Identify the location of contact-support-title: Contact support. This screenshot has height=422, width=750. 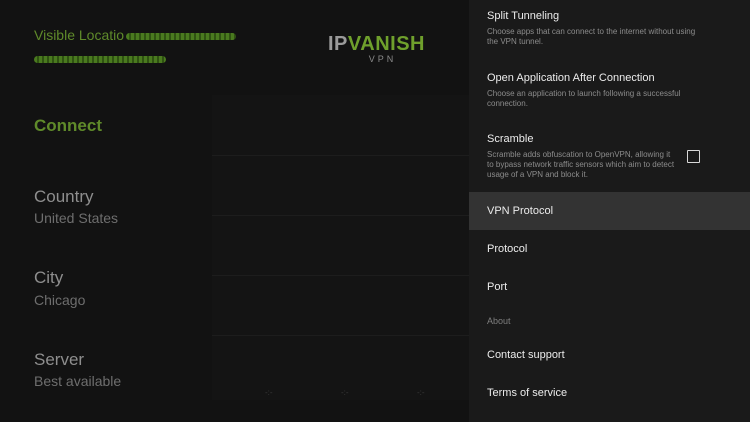
(526, 355).